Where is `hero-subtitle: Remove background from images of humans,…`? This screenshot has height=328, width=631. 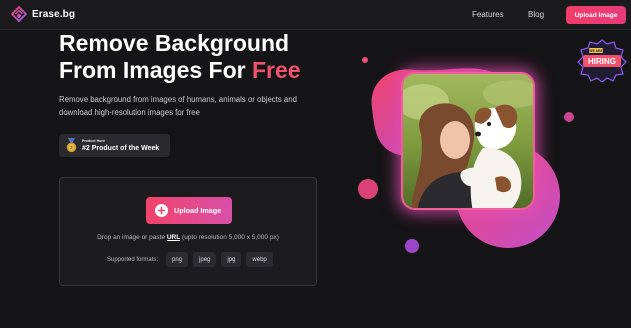 hero-subtitle: Remove background from images of humans,… is located at coordinates (178, 106).